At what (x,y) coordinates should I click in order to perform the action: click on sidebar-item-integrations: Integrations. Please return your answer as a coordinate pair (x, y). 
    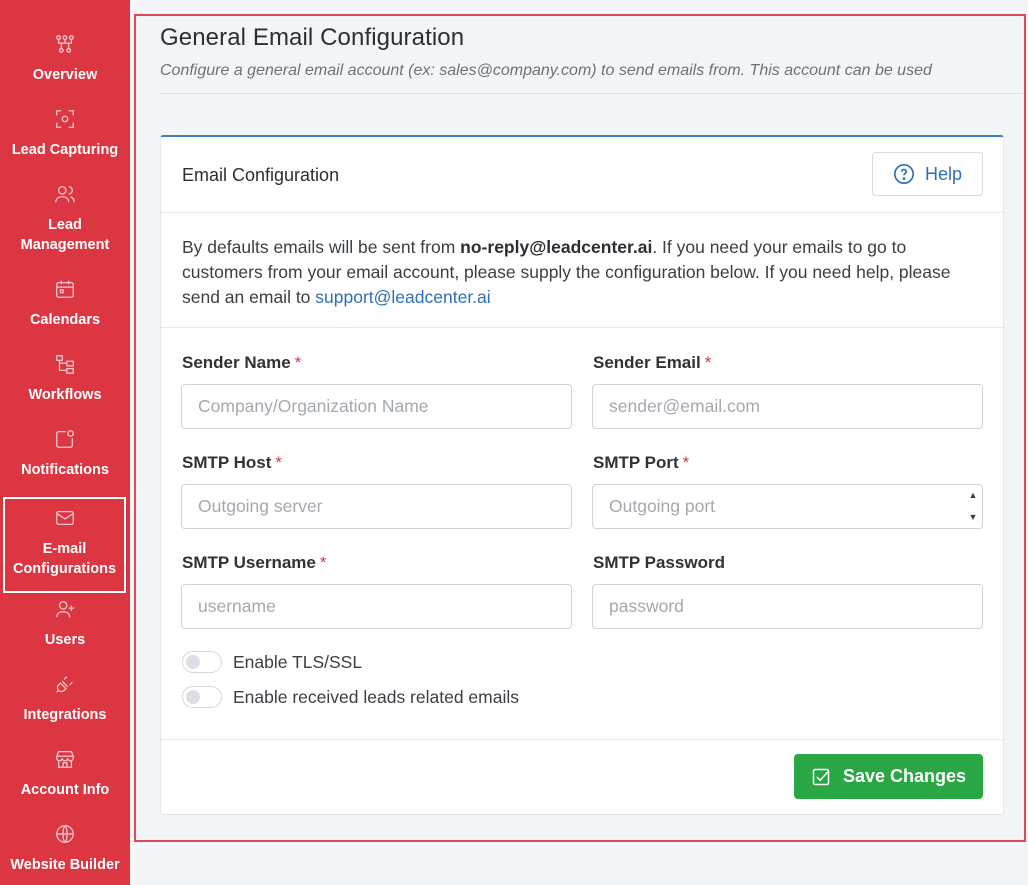
    Looking at the image, I should click on (65, 681).